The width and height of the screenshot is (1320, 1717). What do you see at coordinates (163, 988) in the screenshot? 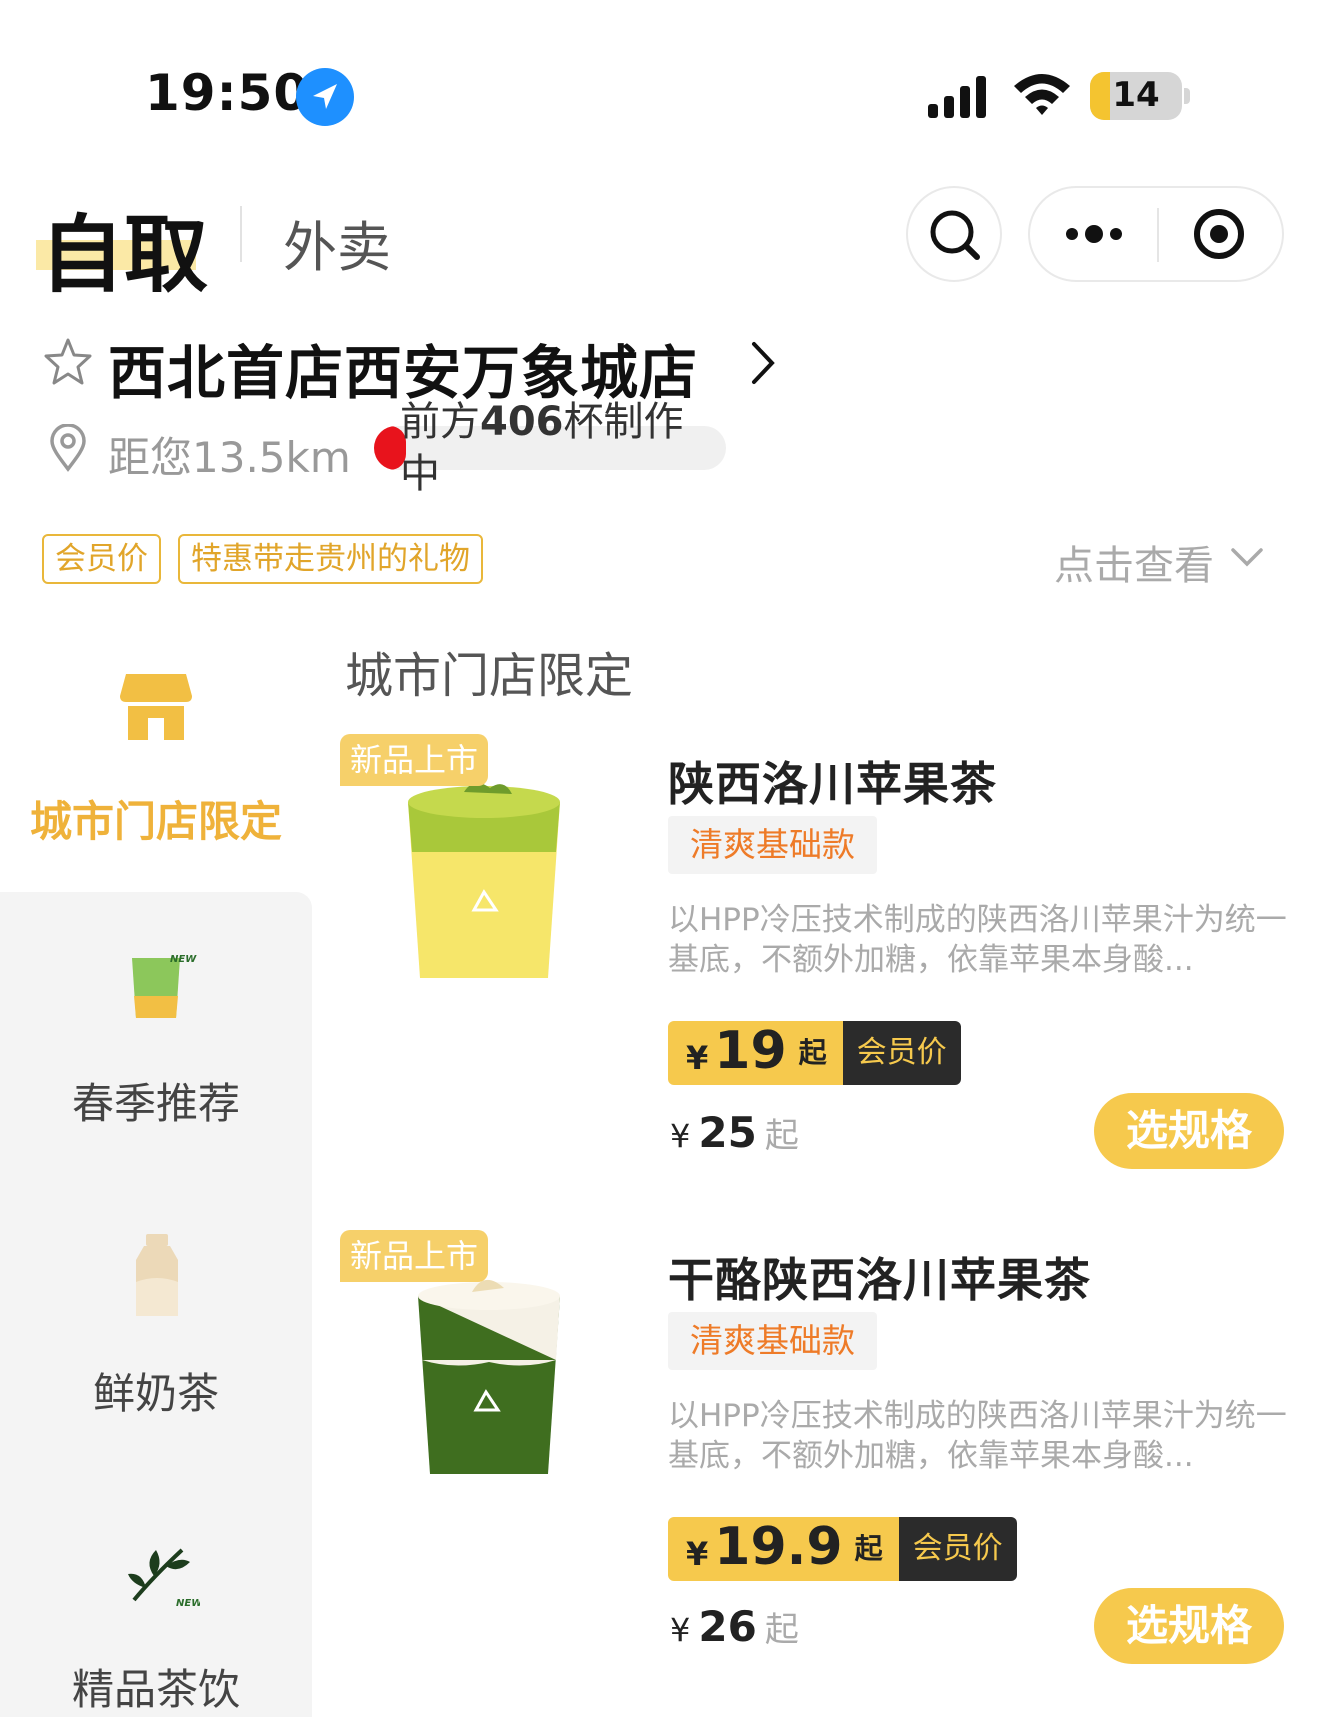
I see `sidebar-item-spring-icon: NEW` at bounding box center [163, 988].